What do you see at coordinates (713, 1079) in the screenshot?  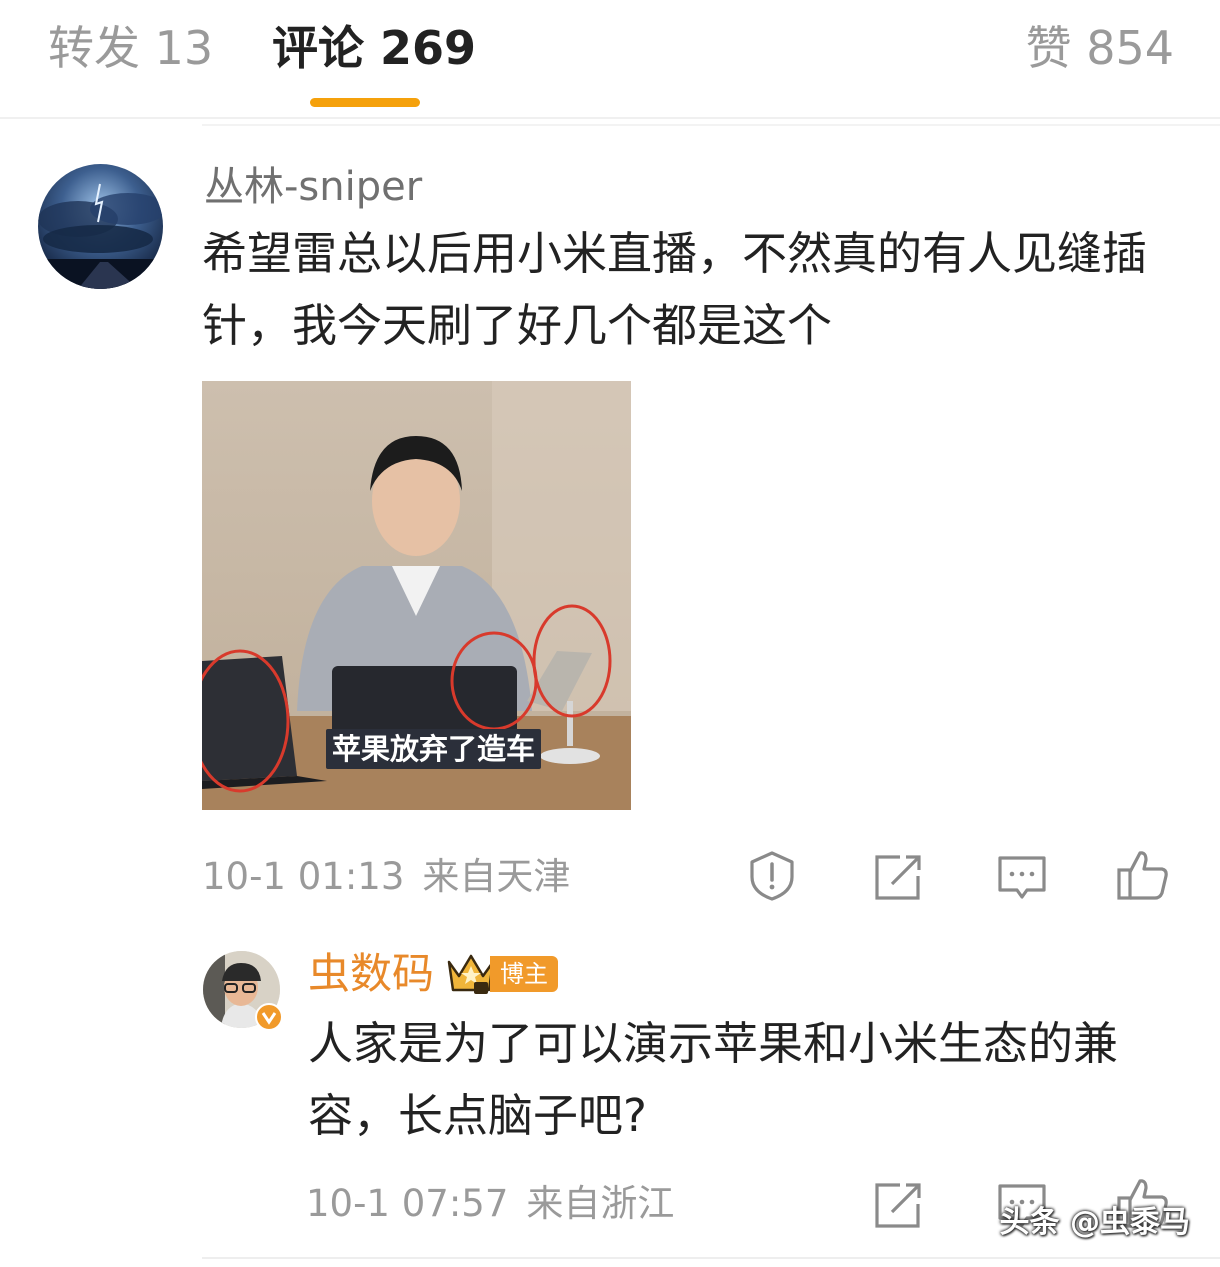 I see `reply-text: 人家是为了可以演示苹果和小米生态的兼容，长点脑子吧?` at bounding box center [713, 1079].